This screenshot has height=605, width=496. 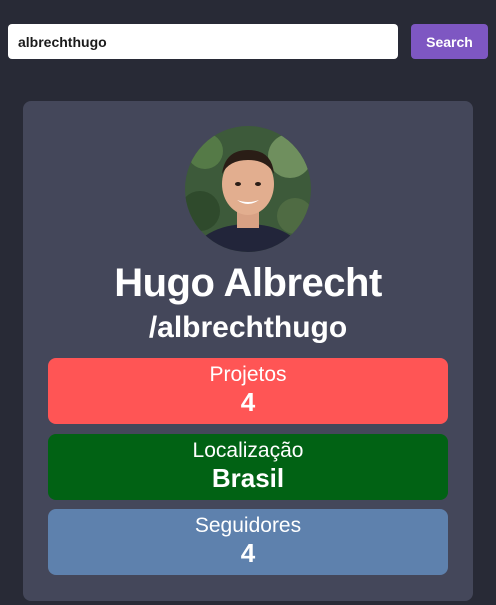 I want to click on stat-followers-label: Seguidores, so click(x=248, y=525).